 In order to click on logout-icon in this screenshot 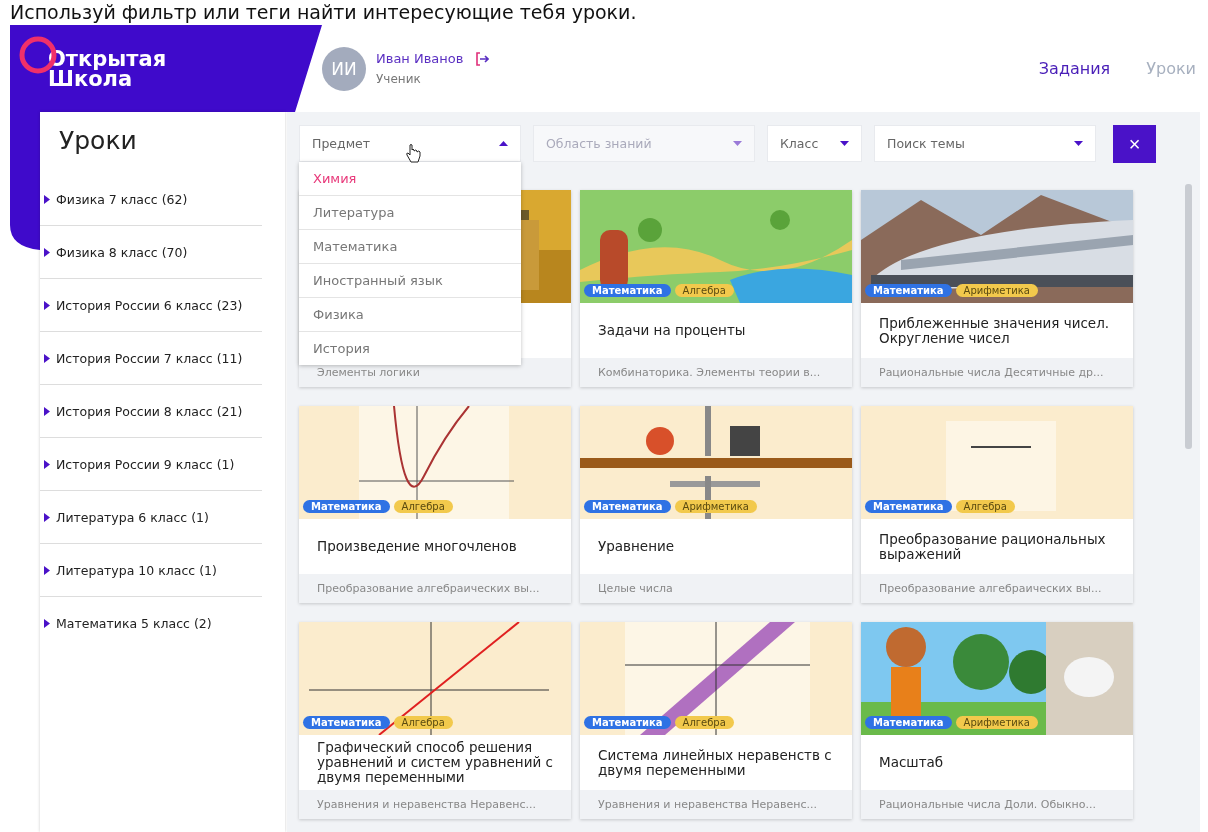, I will do `click(482, 58)`.